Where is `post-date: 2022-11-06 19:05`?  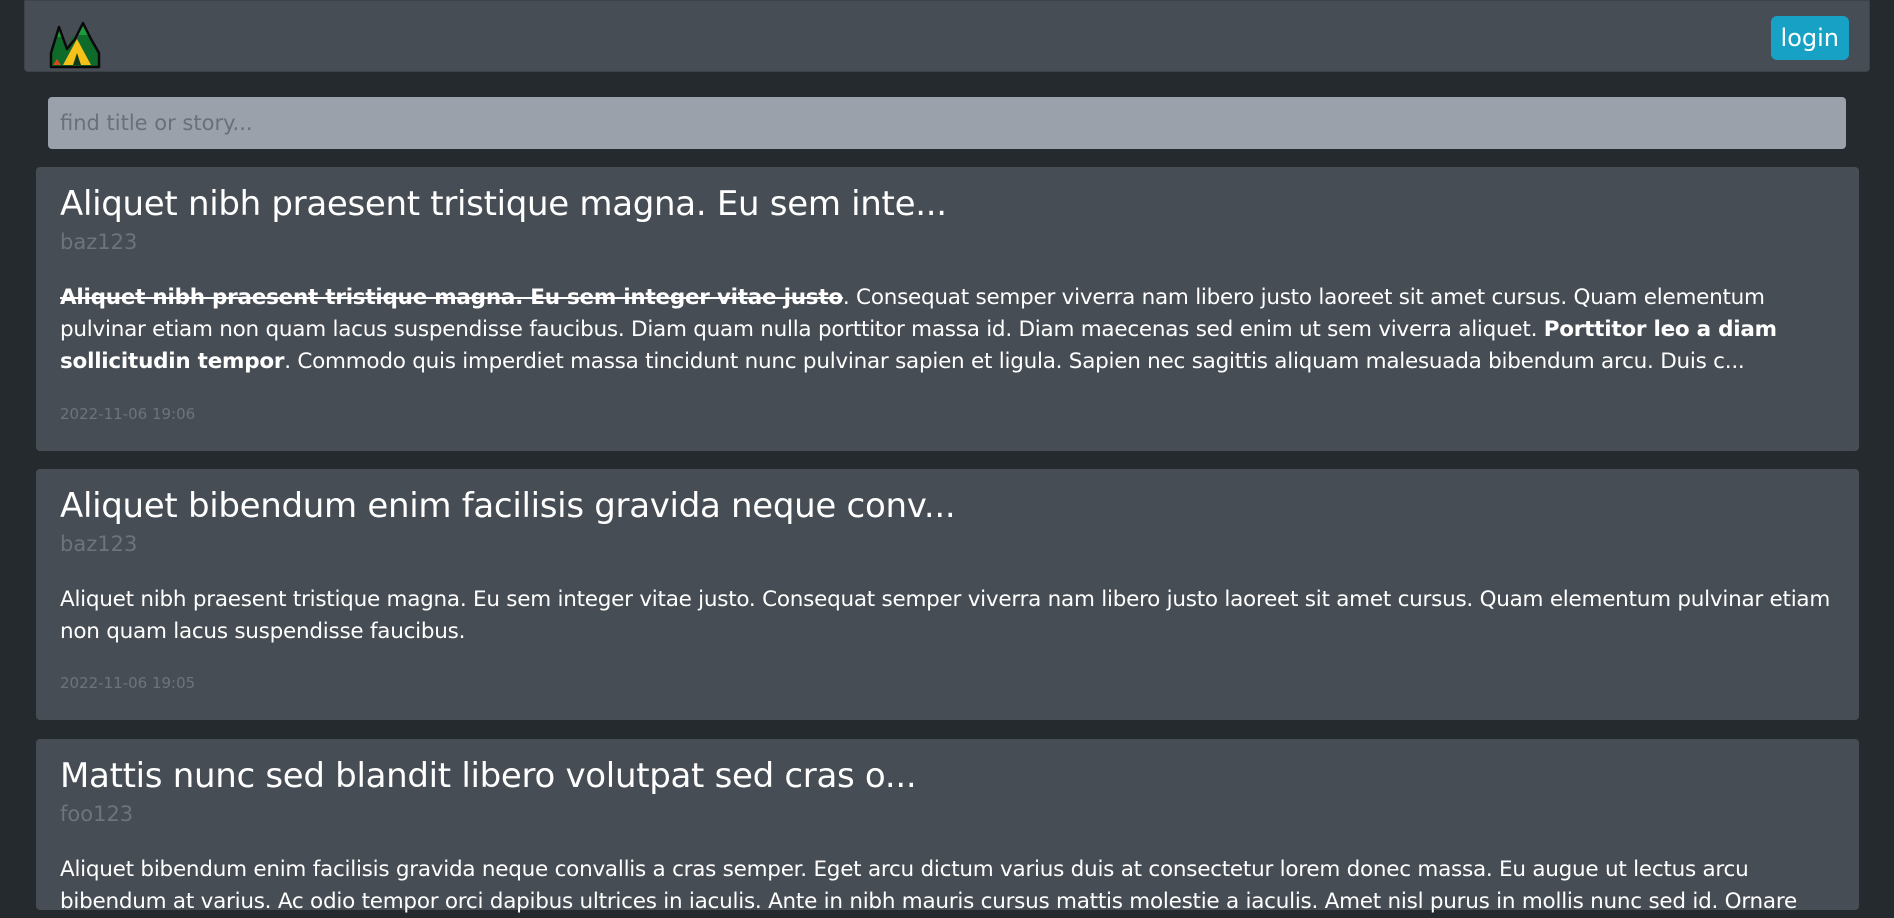
post-date: 2022-11-06 19:05 is located at coordinates (128, 683).